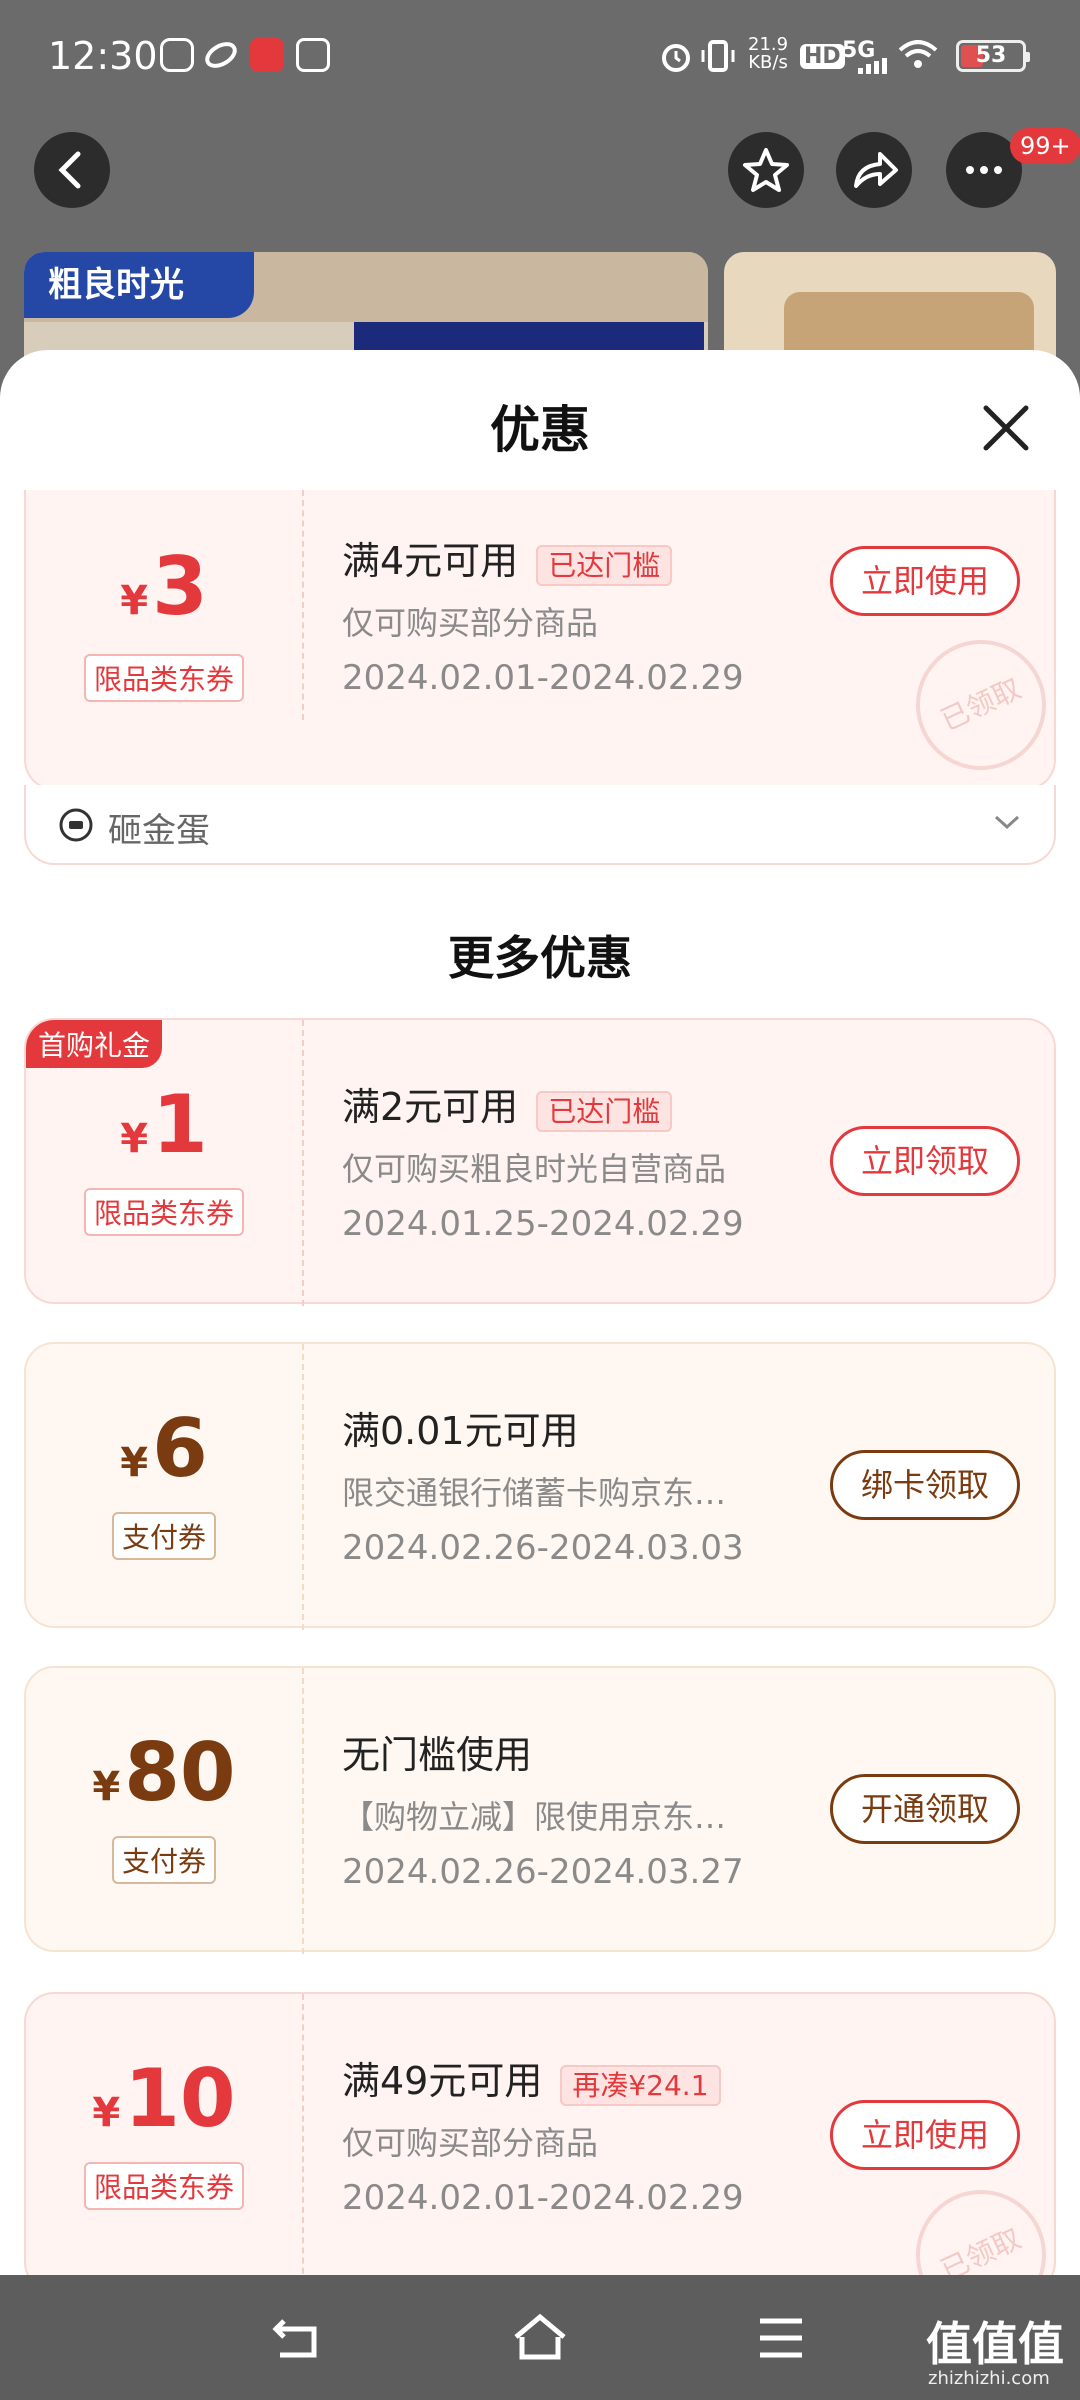  I want to click on menu-icon, so click(781, 2338).